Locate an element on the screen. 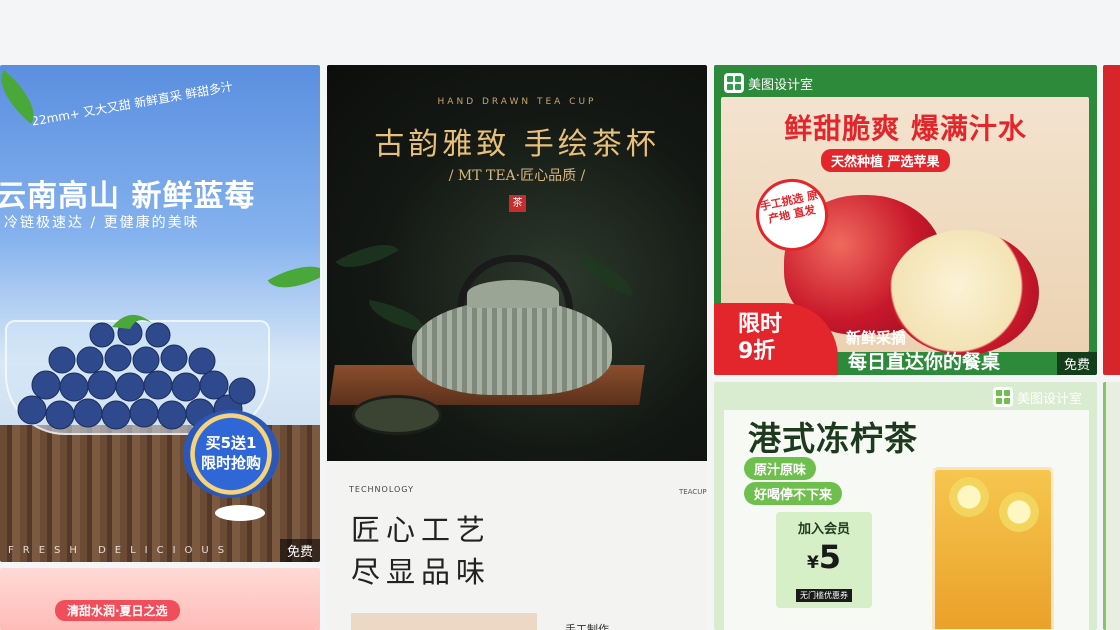 The width and height of the screenshot is (1120, 630). price-value: 5 is located at coordinates (830, 557).